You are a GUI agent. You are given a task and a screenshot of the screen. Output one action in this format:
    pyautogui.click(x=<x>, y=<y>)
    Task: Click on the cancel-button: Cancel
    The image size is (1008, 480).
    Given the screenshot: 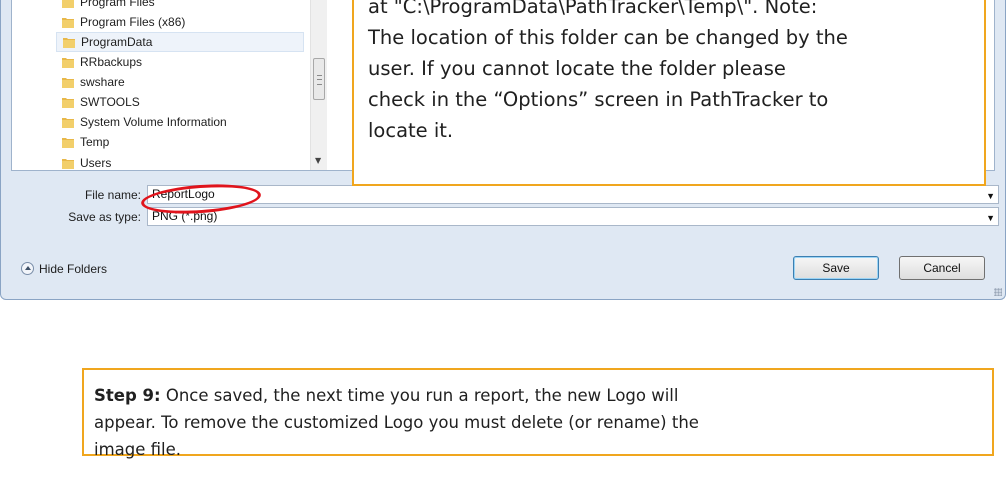 What is the action you would take?
    pyautogui.click(x=942, y=268)
    